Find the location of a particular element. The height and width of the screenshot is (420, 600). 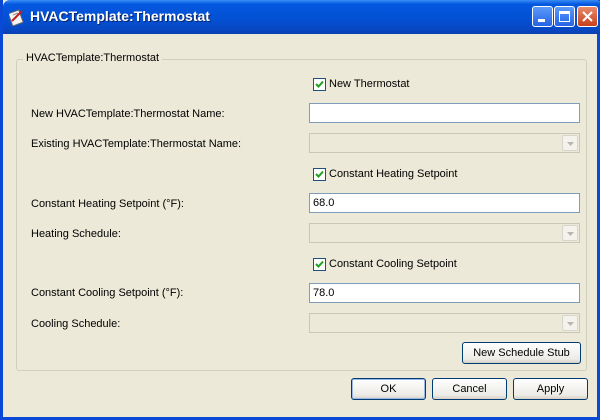

constant-cooling-check-box is located at coordinates (319, 264).